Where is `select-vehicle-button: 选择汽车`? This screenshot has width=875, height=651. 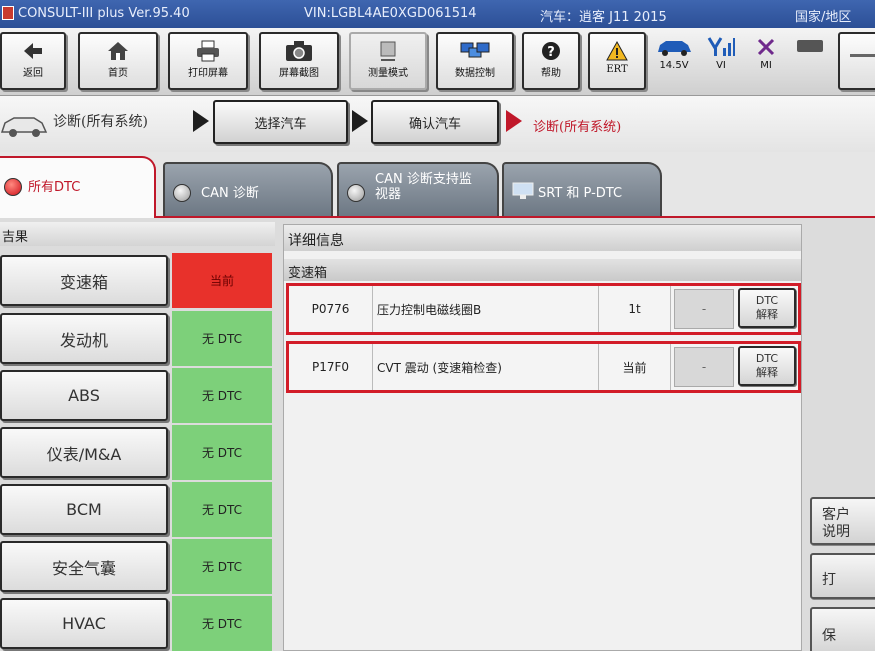 select-vehicle-button: 选择汽车 is located at coordinates (280, 122).